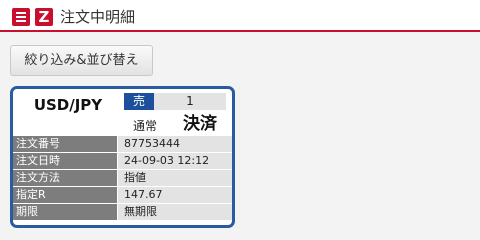 This screenshot has height=240, width=480. I want to click on logo-letter: Z, so click(44, 17).